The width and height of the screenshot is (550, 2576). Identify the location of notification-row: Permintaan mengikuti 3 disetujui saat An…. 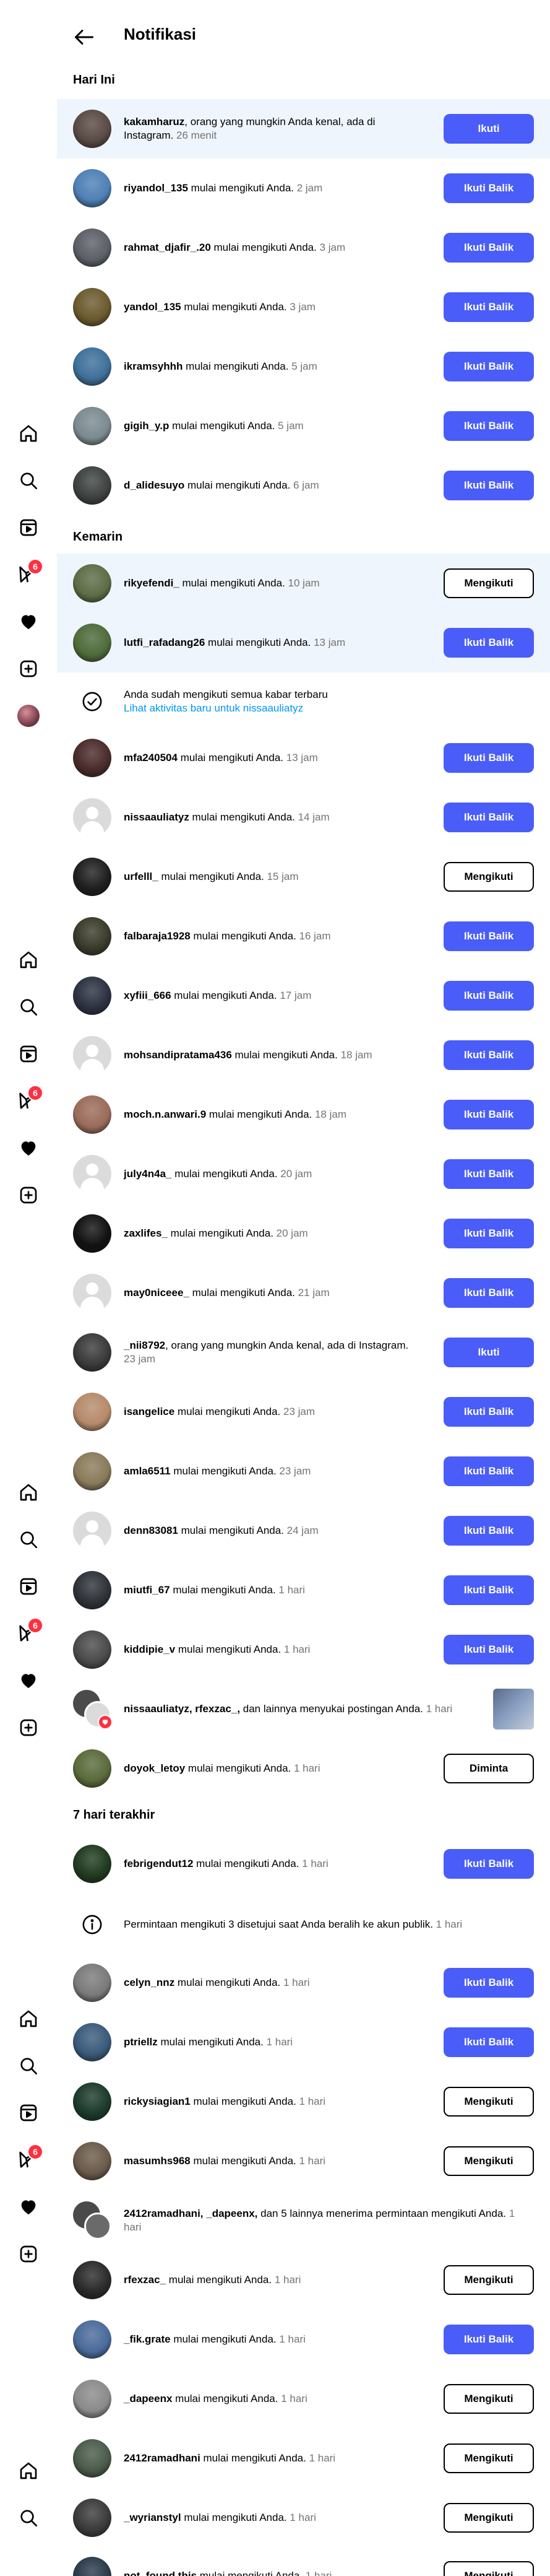
(304, 1924).